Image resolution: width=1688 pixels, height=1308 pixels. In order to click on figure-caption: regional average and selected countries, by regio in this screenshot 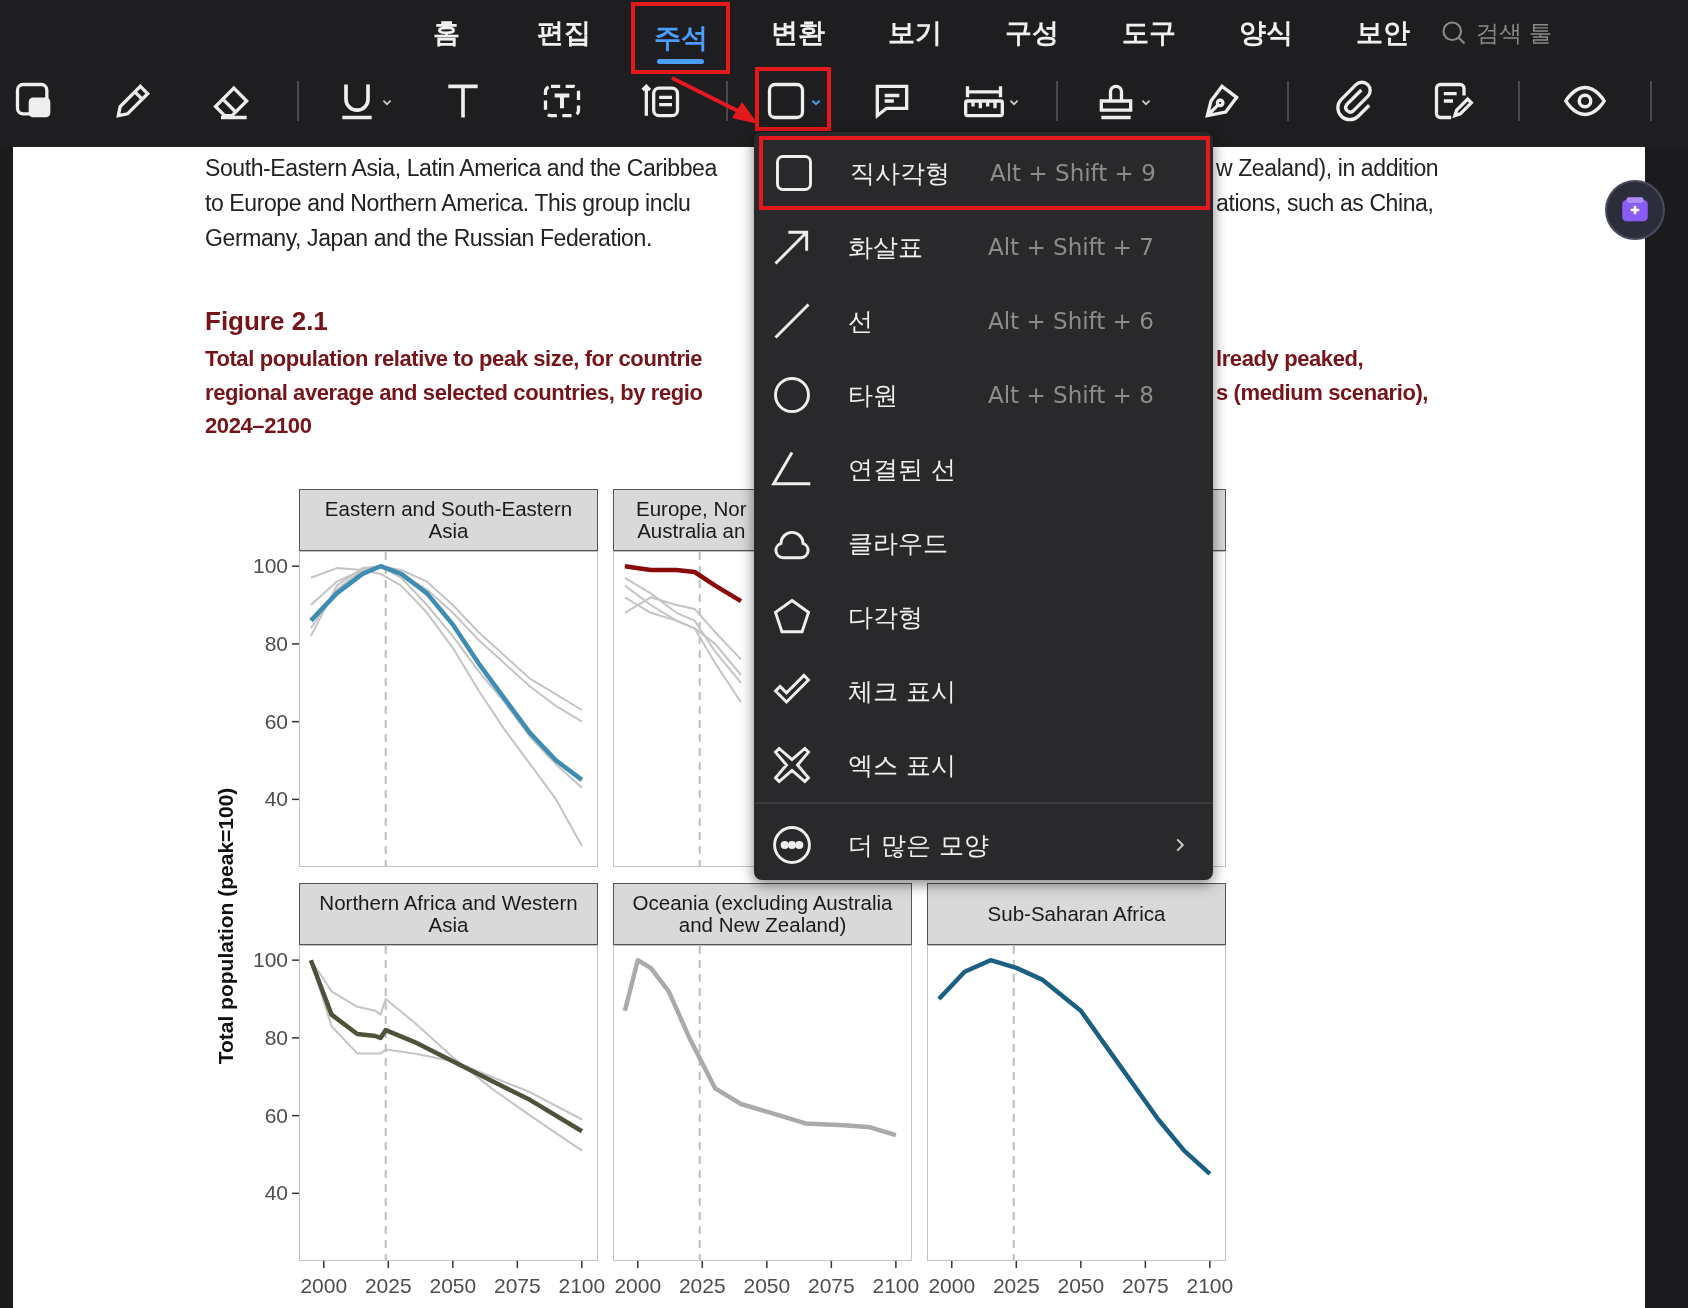, I will do `click(454, 392)`.